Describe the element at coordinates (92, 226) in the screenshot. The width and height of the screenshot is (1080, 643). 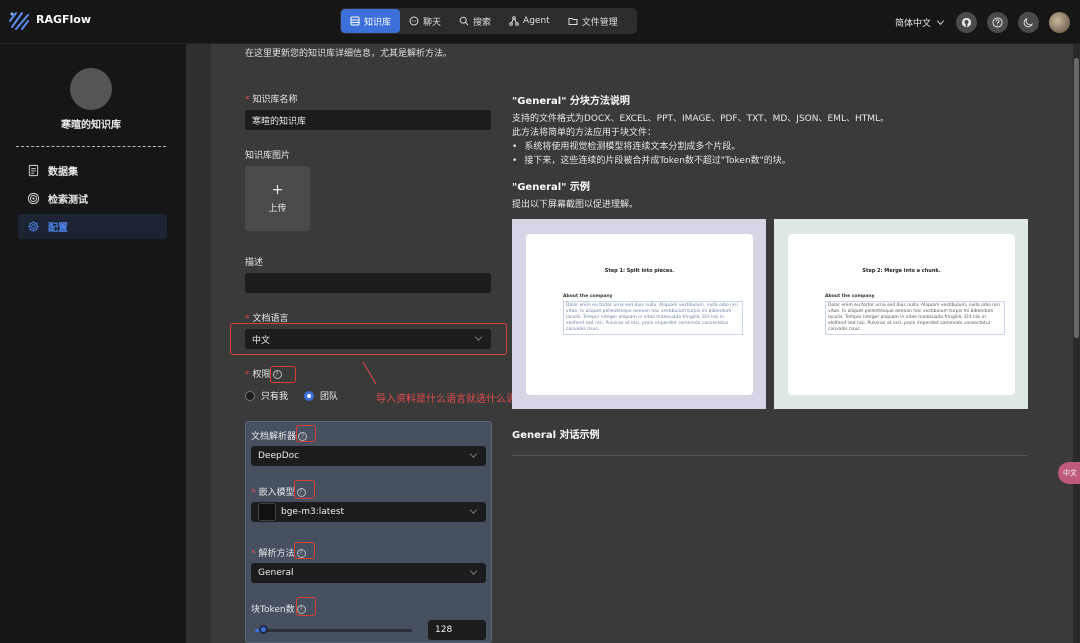
I see `sidebar-item-configuration: 配置` at that location.